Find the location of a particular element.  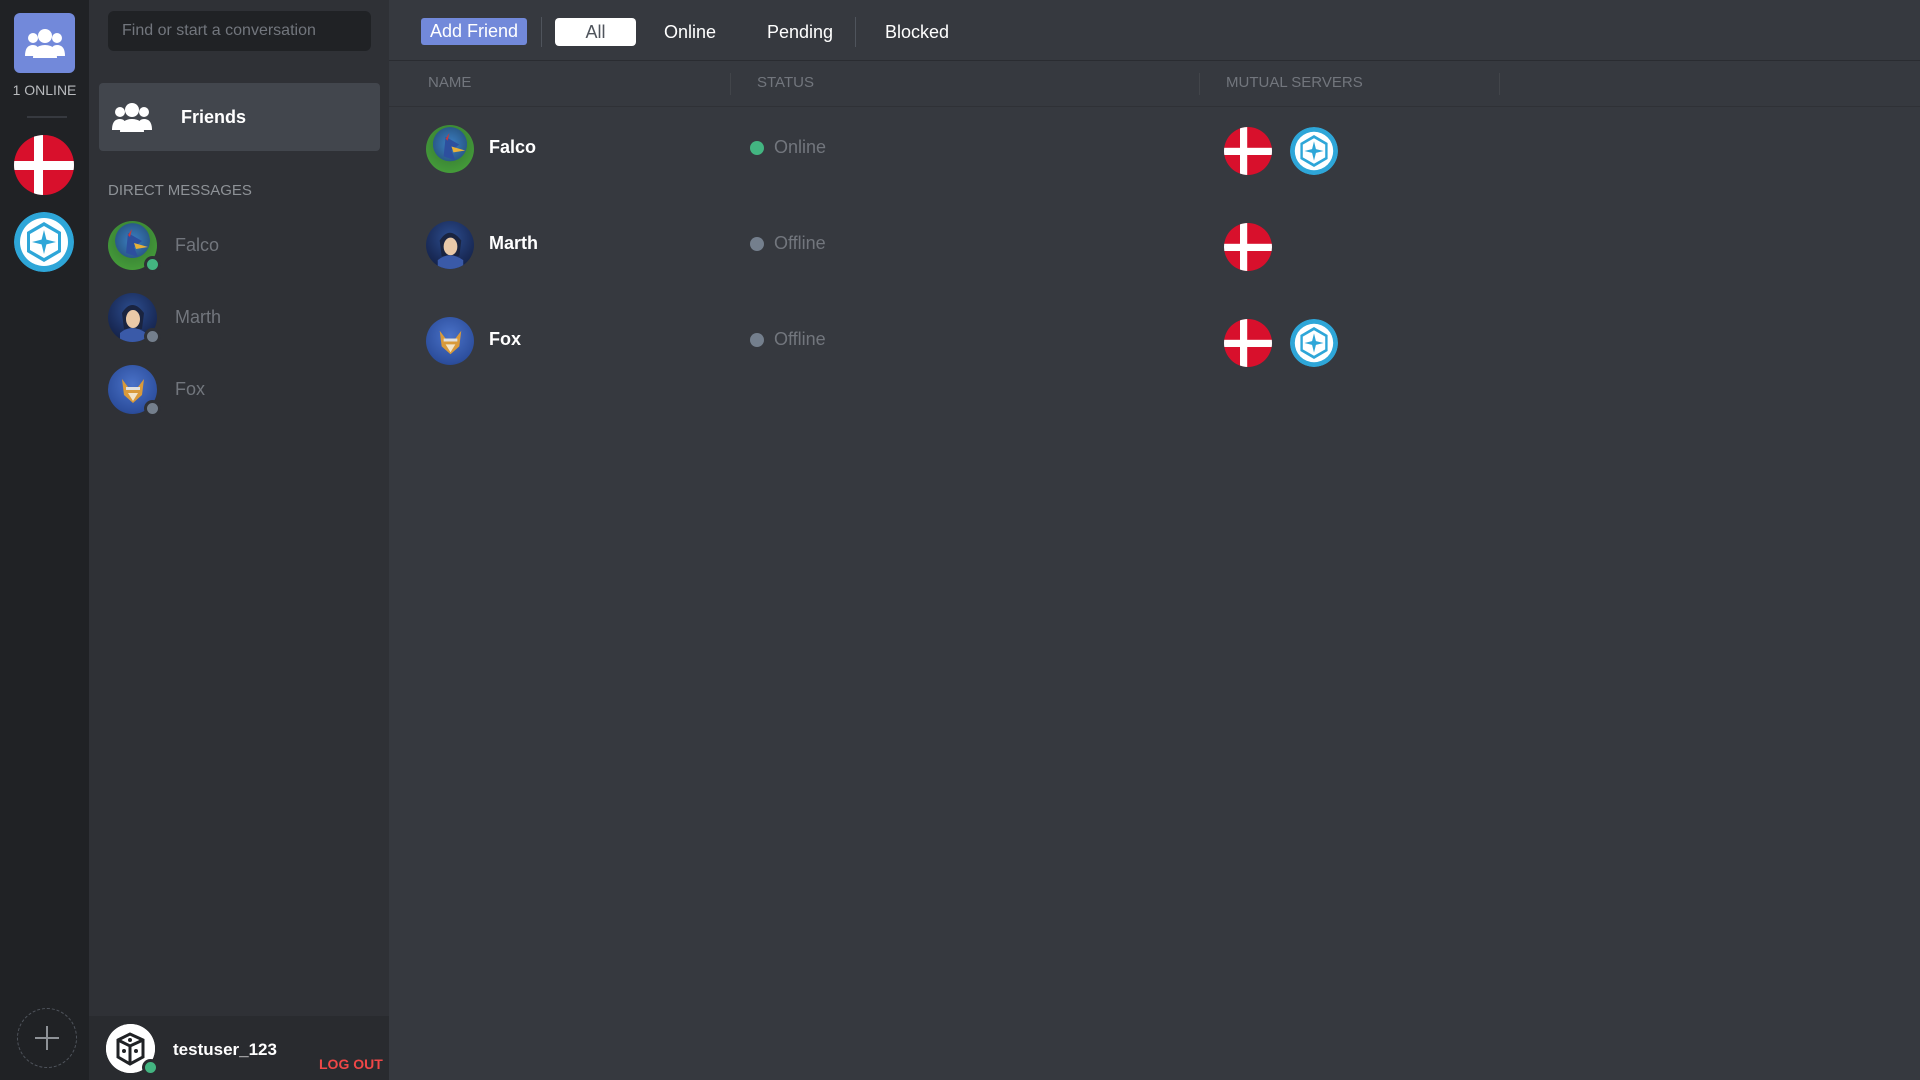

dm-name: Fox is located at coordinates (190, 388).